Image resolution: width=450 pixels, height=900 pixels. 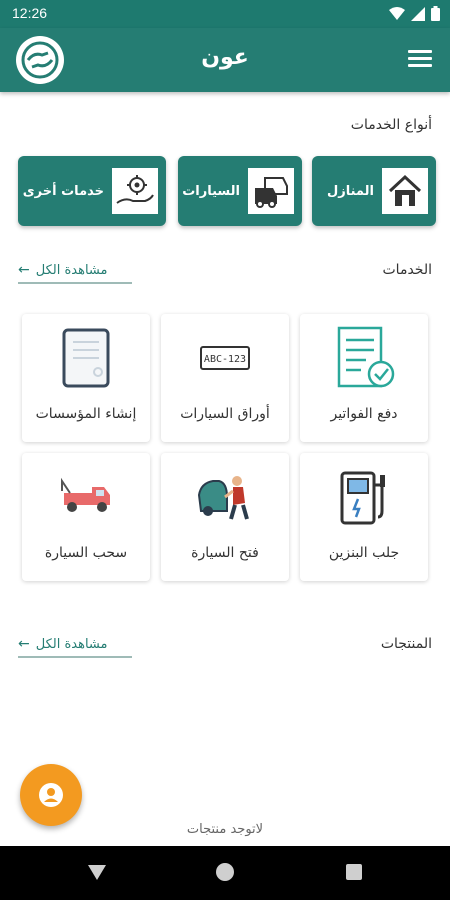 I want to click on signal-icon, so click(x=418, y=13).